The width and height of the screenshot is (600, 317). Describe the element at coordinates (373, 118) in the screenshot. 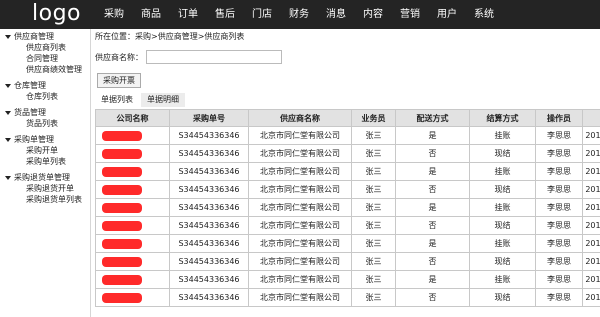

I see `column-header-salesperson: 业务员` at that location.